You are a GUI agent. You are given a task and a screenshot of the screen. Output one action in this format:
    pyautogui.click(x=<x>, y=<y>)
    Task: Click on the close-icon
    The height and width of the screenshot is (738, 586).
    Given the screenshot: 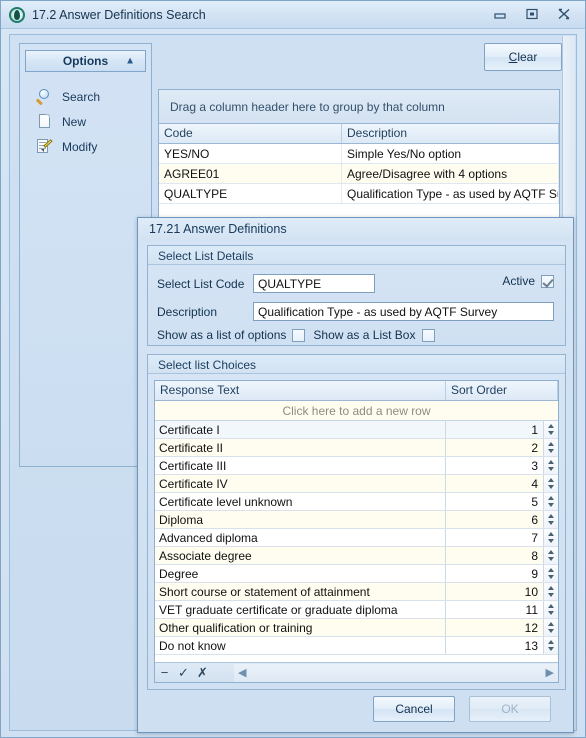 What is the action you would take?
    pyautogui.click(x=565, y=15)
    